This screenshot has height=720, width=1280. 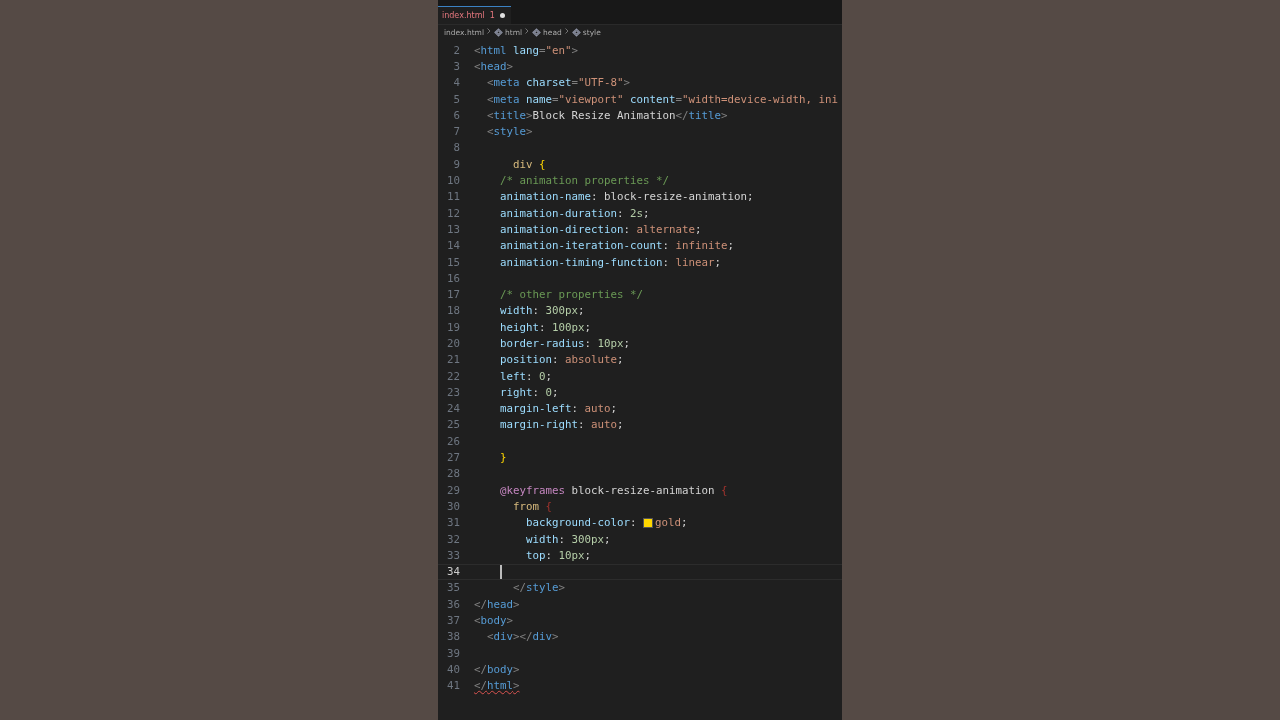 What do you see at coordinates (453, 523) in the screenshot?
I see `line-number: 31` at bounding box center [453, 523].